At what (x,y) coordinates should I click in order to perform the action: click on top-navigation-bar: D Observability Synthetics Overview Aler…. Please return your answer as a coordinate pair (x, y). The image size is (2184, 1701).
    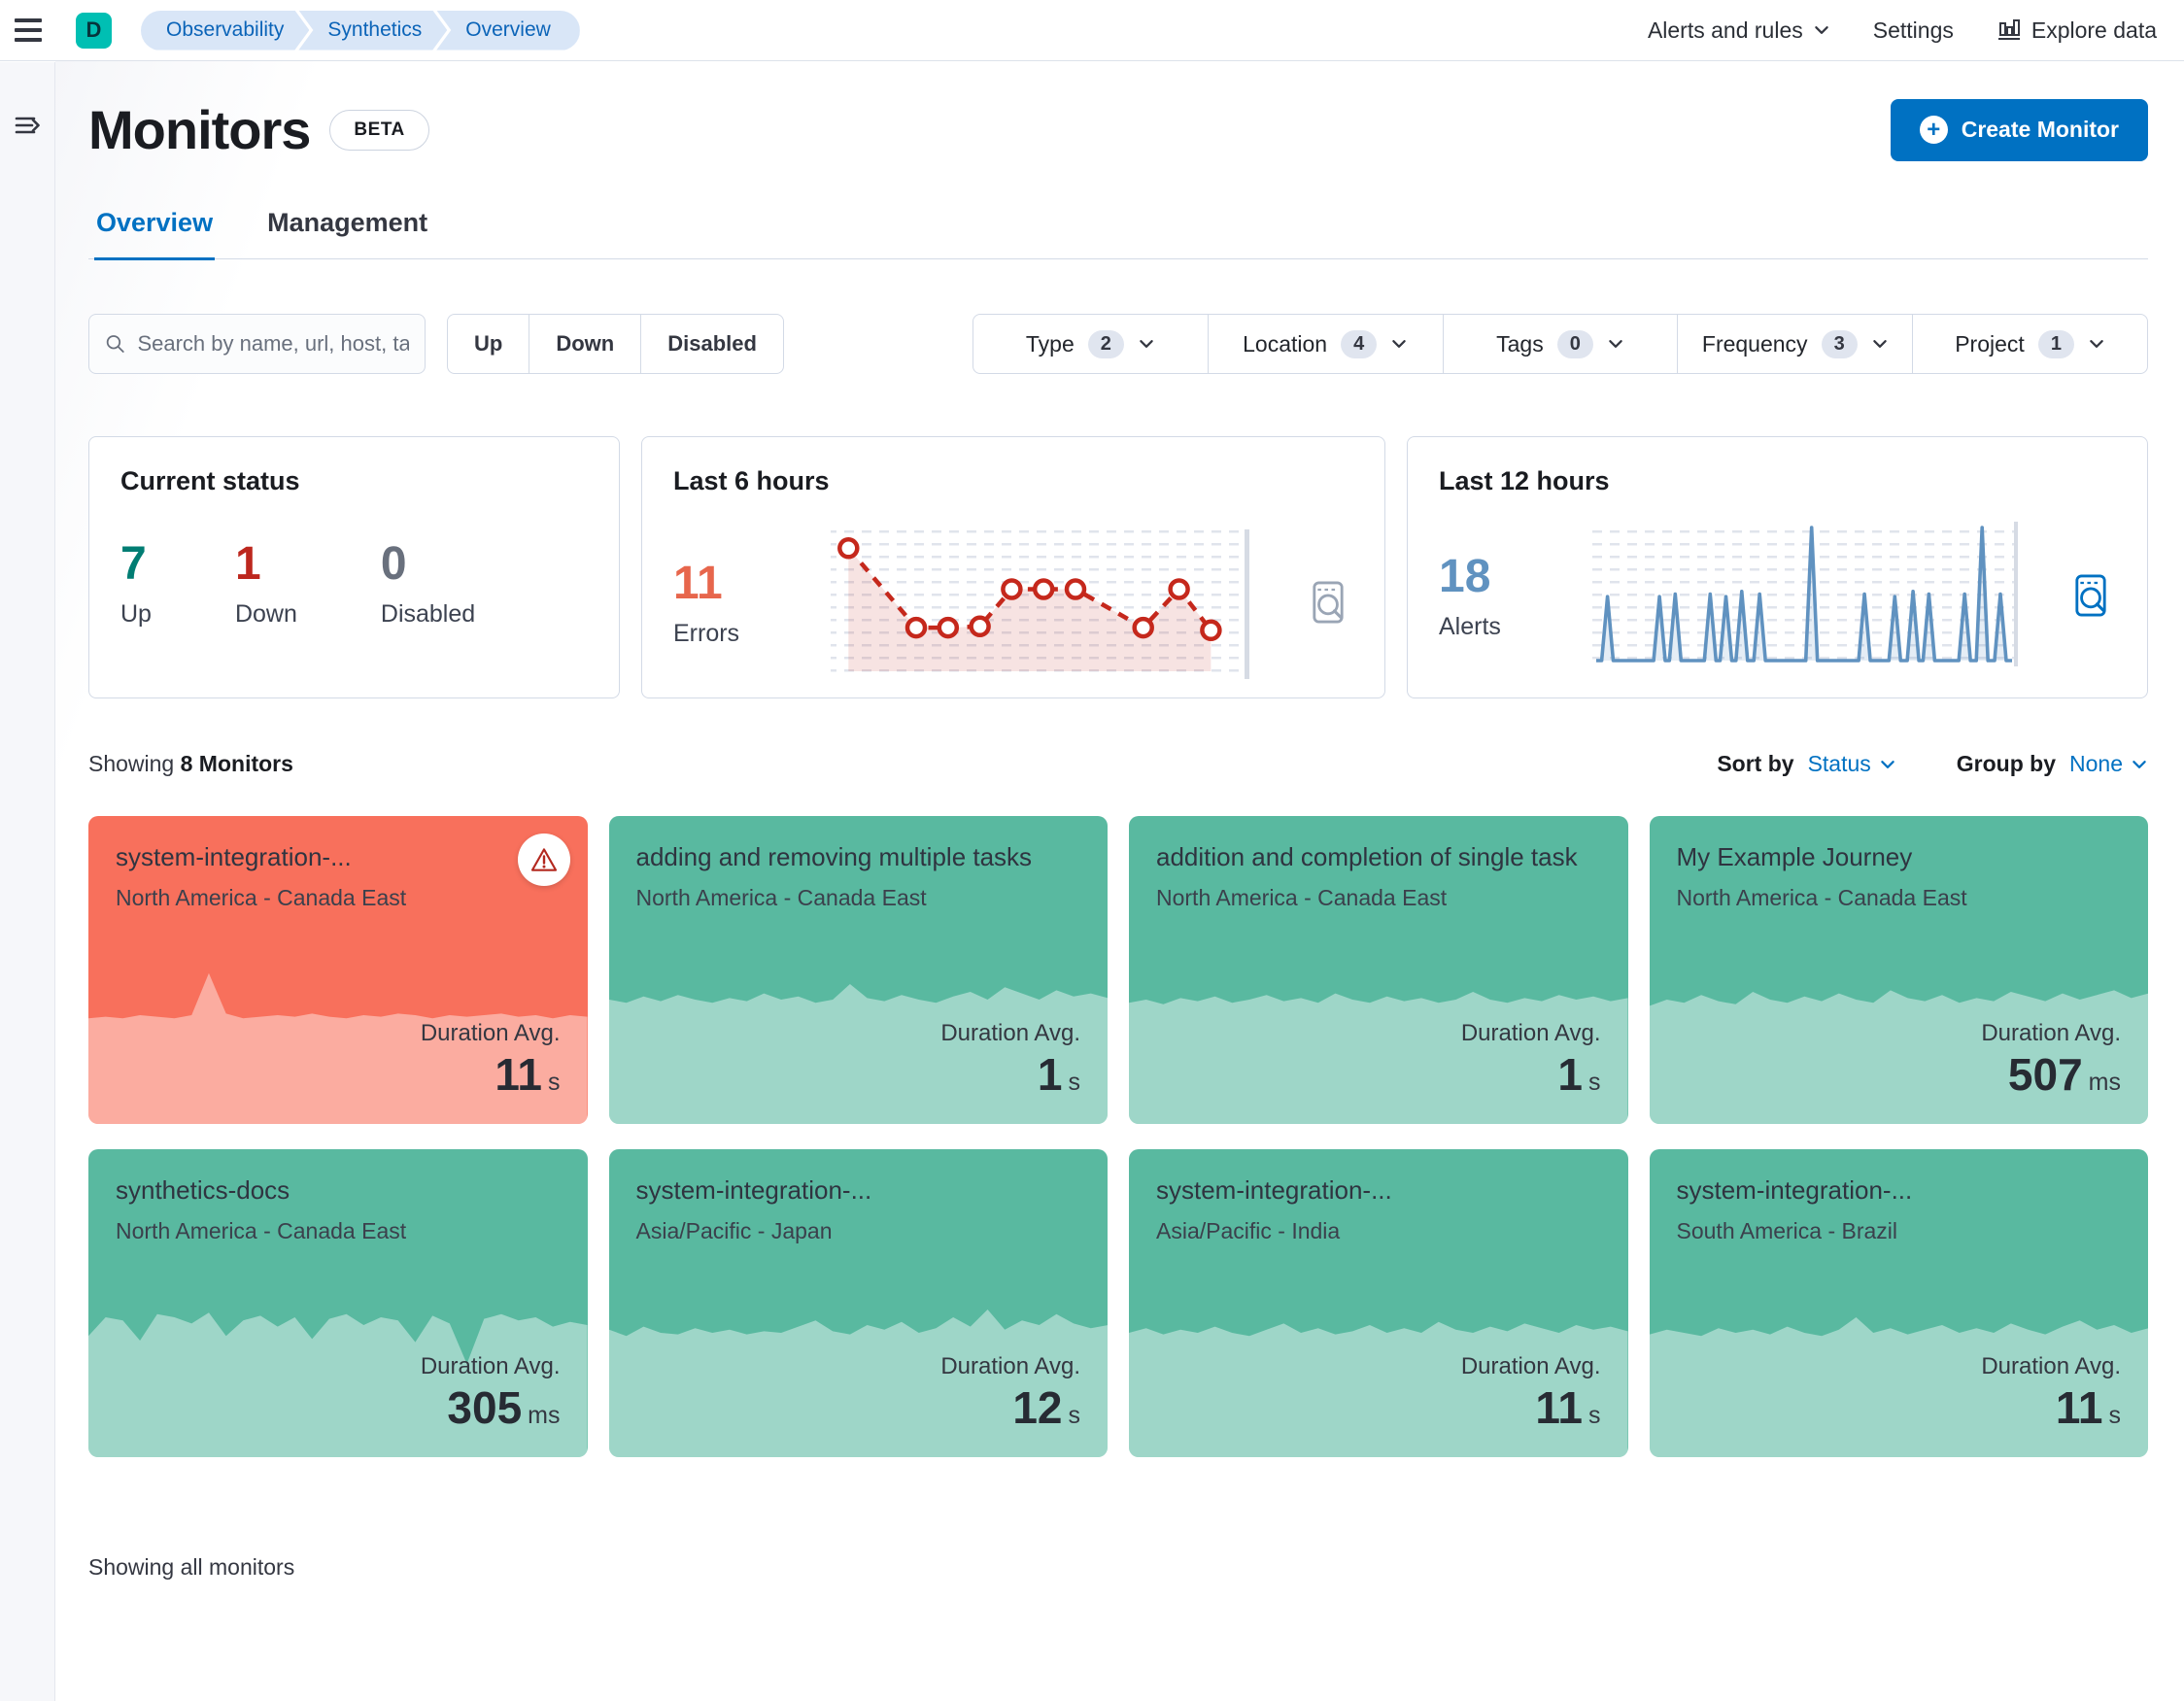
    Looking at the image, I should click on (1092, 30).